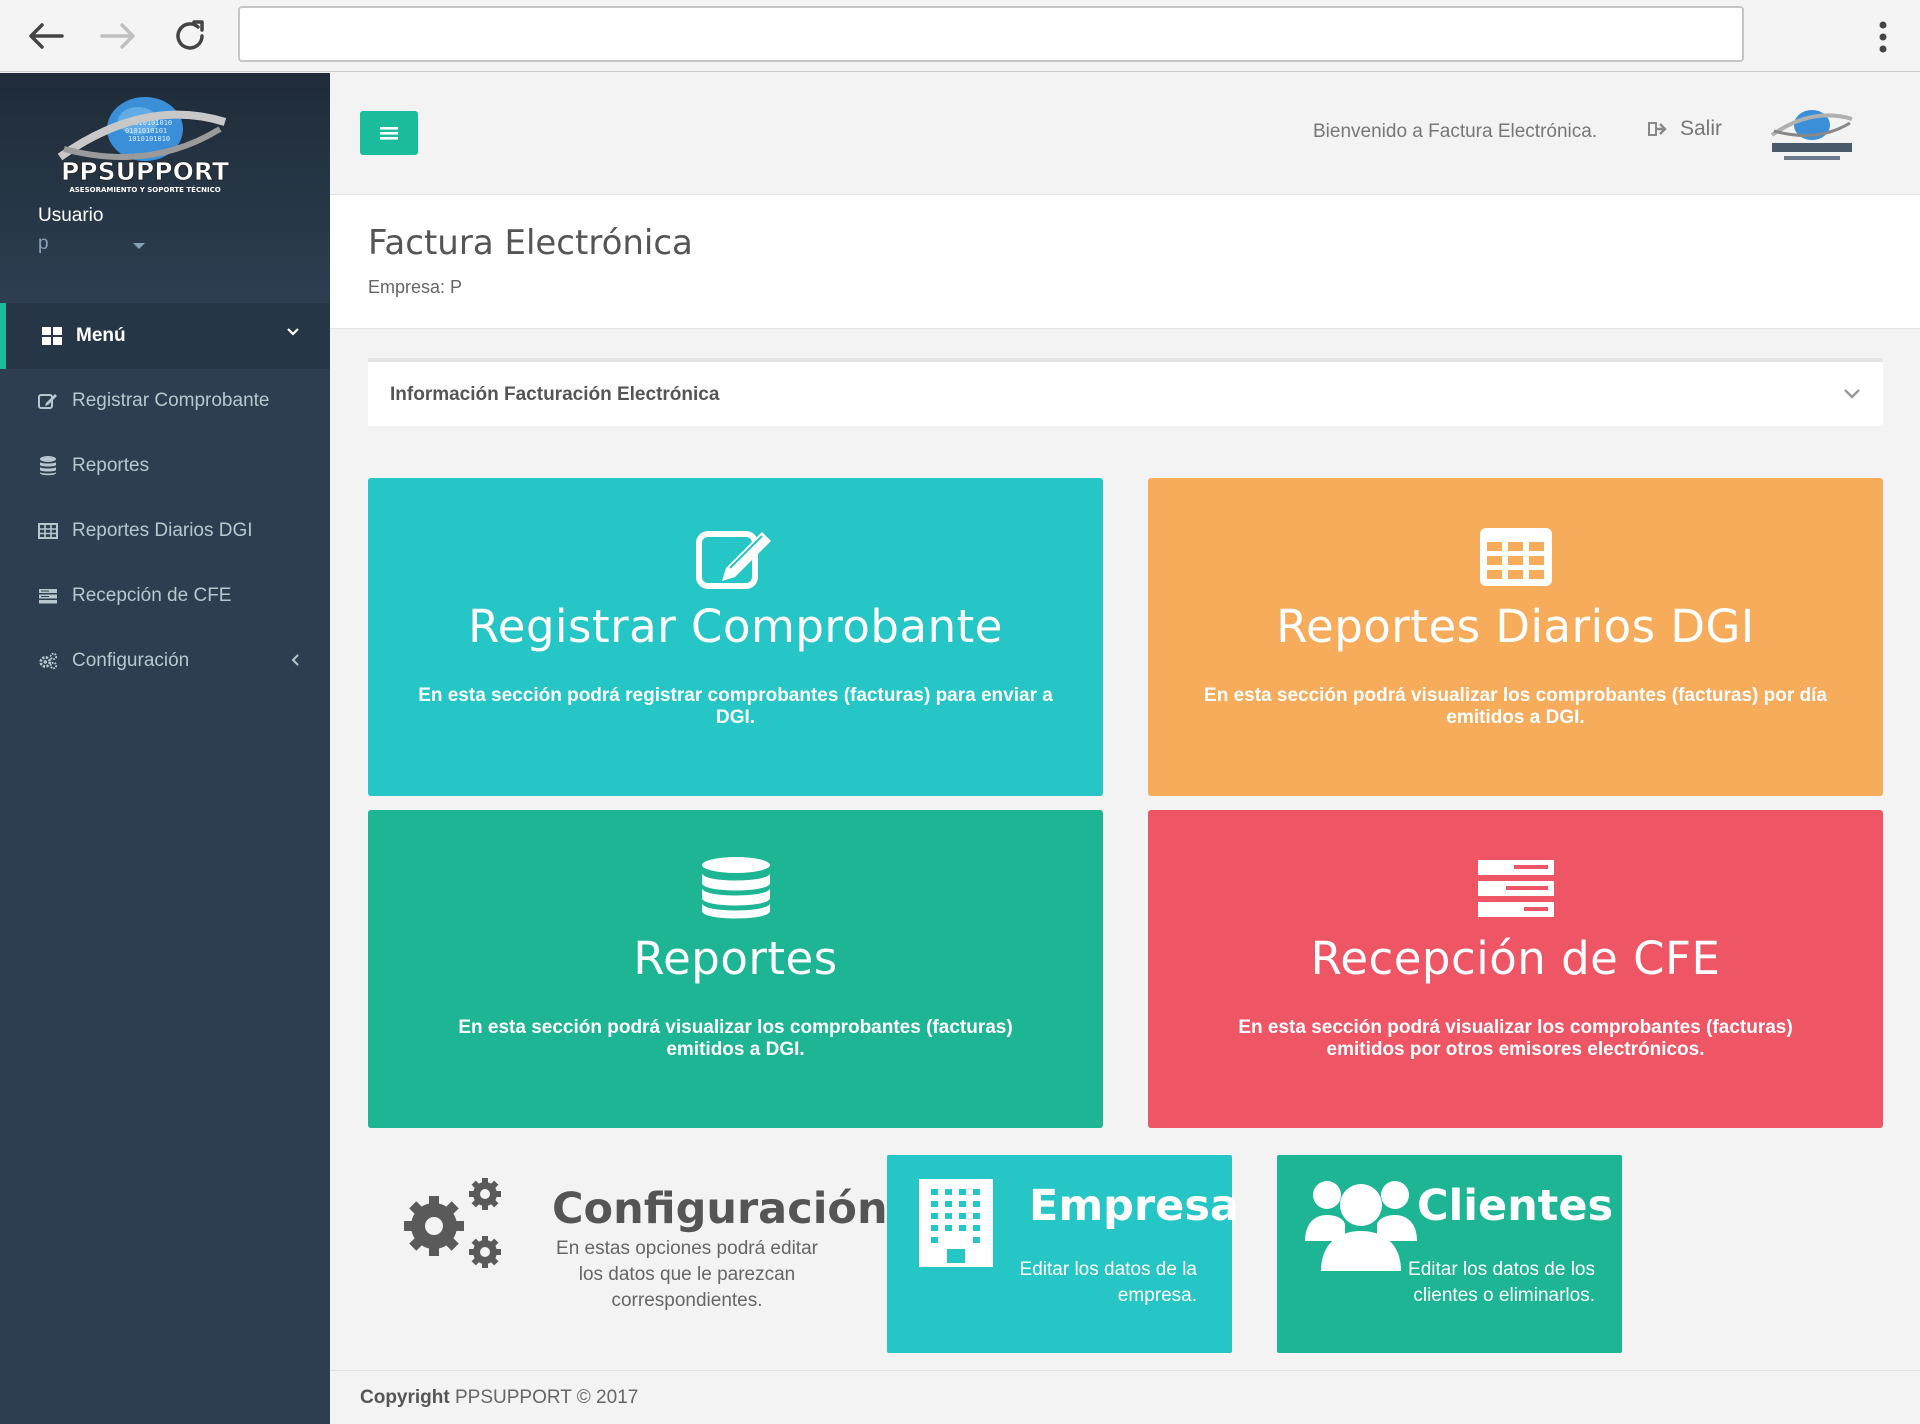 The width and height of the screenshot is (1920, 1424). Describe the element at coordinates (415, 287) in the screenshot. I see `company-label: Empresa: P` at that location.